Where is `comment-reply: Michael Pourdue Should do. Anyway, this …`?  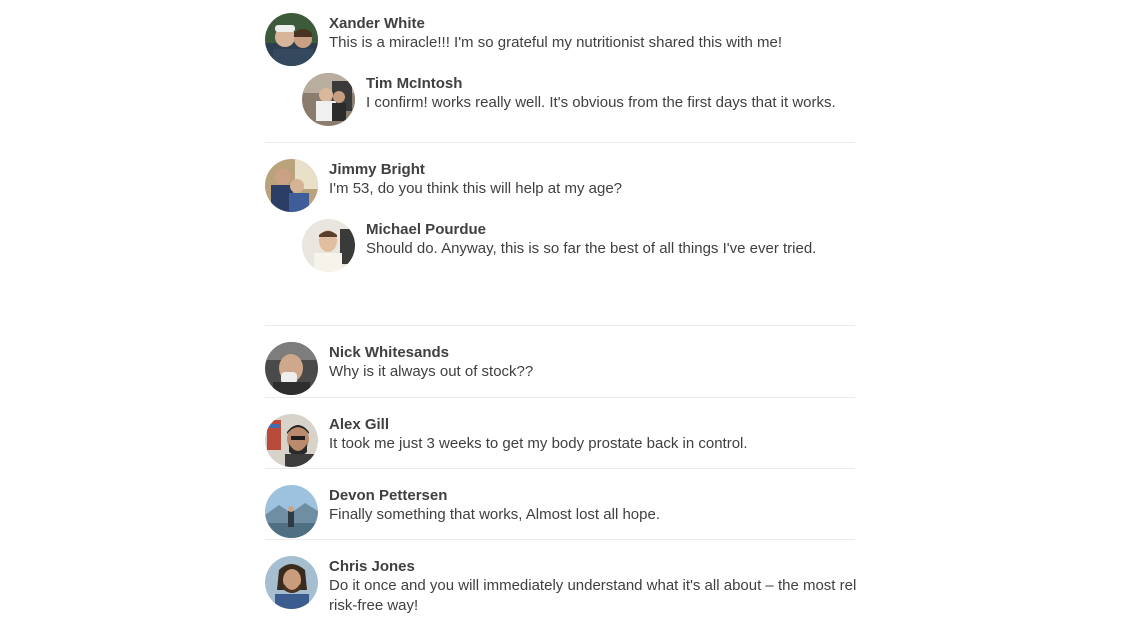 comment-reply: Michael Pourdue Should do. Anyway, this … is located at coordinates (559, 245).